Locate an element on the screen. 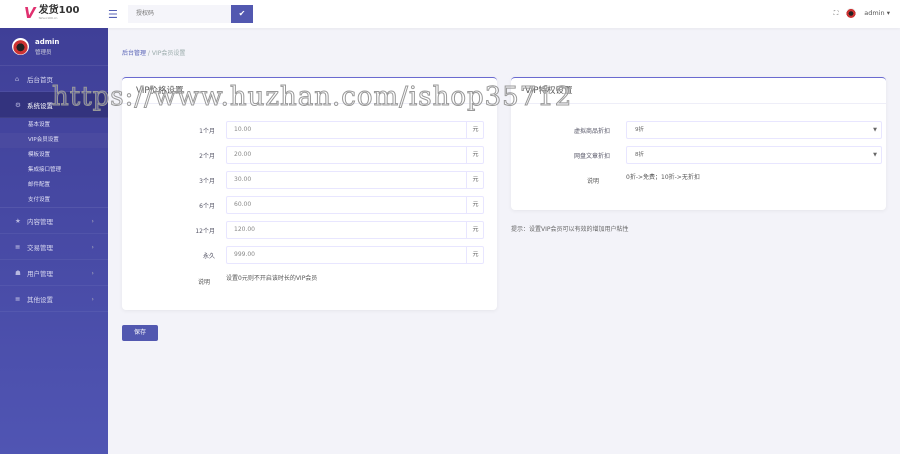  field-label: 2个月 is located at coordinates (207, 156).